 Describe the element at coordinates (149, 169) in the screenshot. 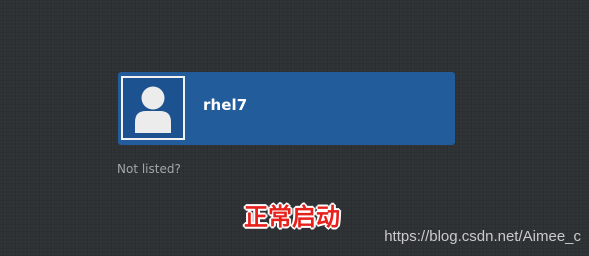

I see `not-listed-link: Not listed?` at that location.